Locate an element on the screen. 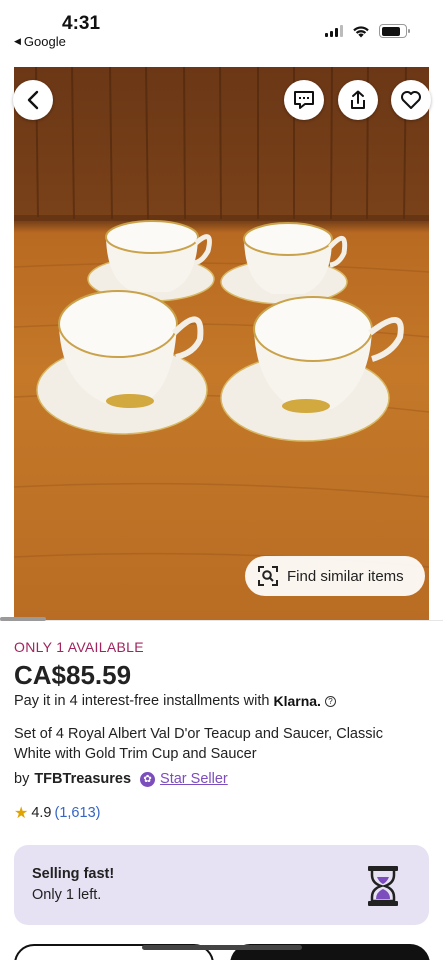 The height and width of the screenshot is (960, 443). seller-info: by TFBTreasures ✿ Star Seller is located at coordinates (121, 779).